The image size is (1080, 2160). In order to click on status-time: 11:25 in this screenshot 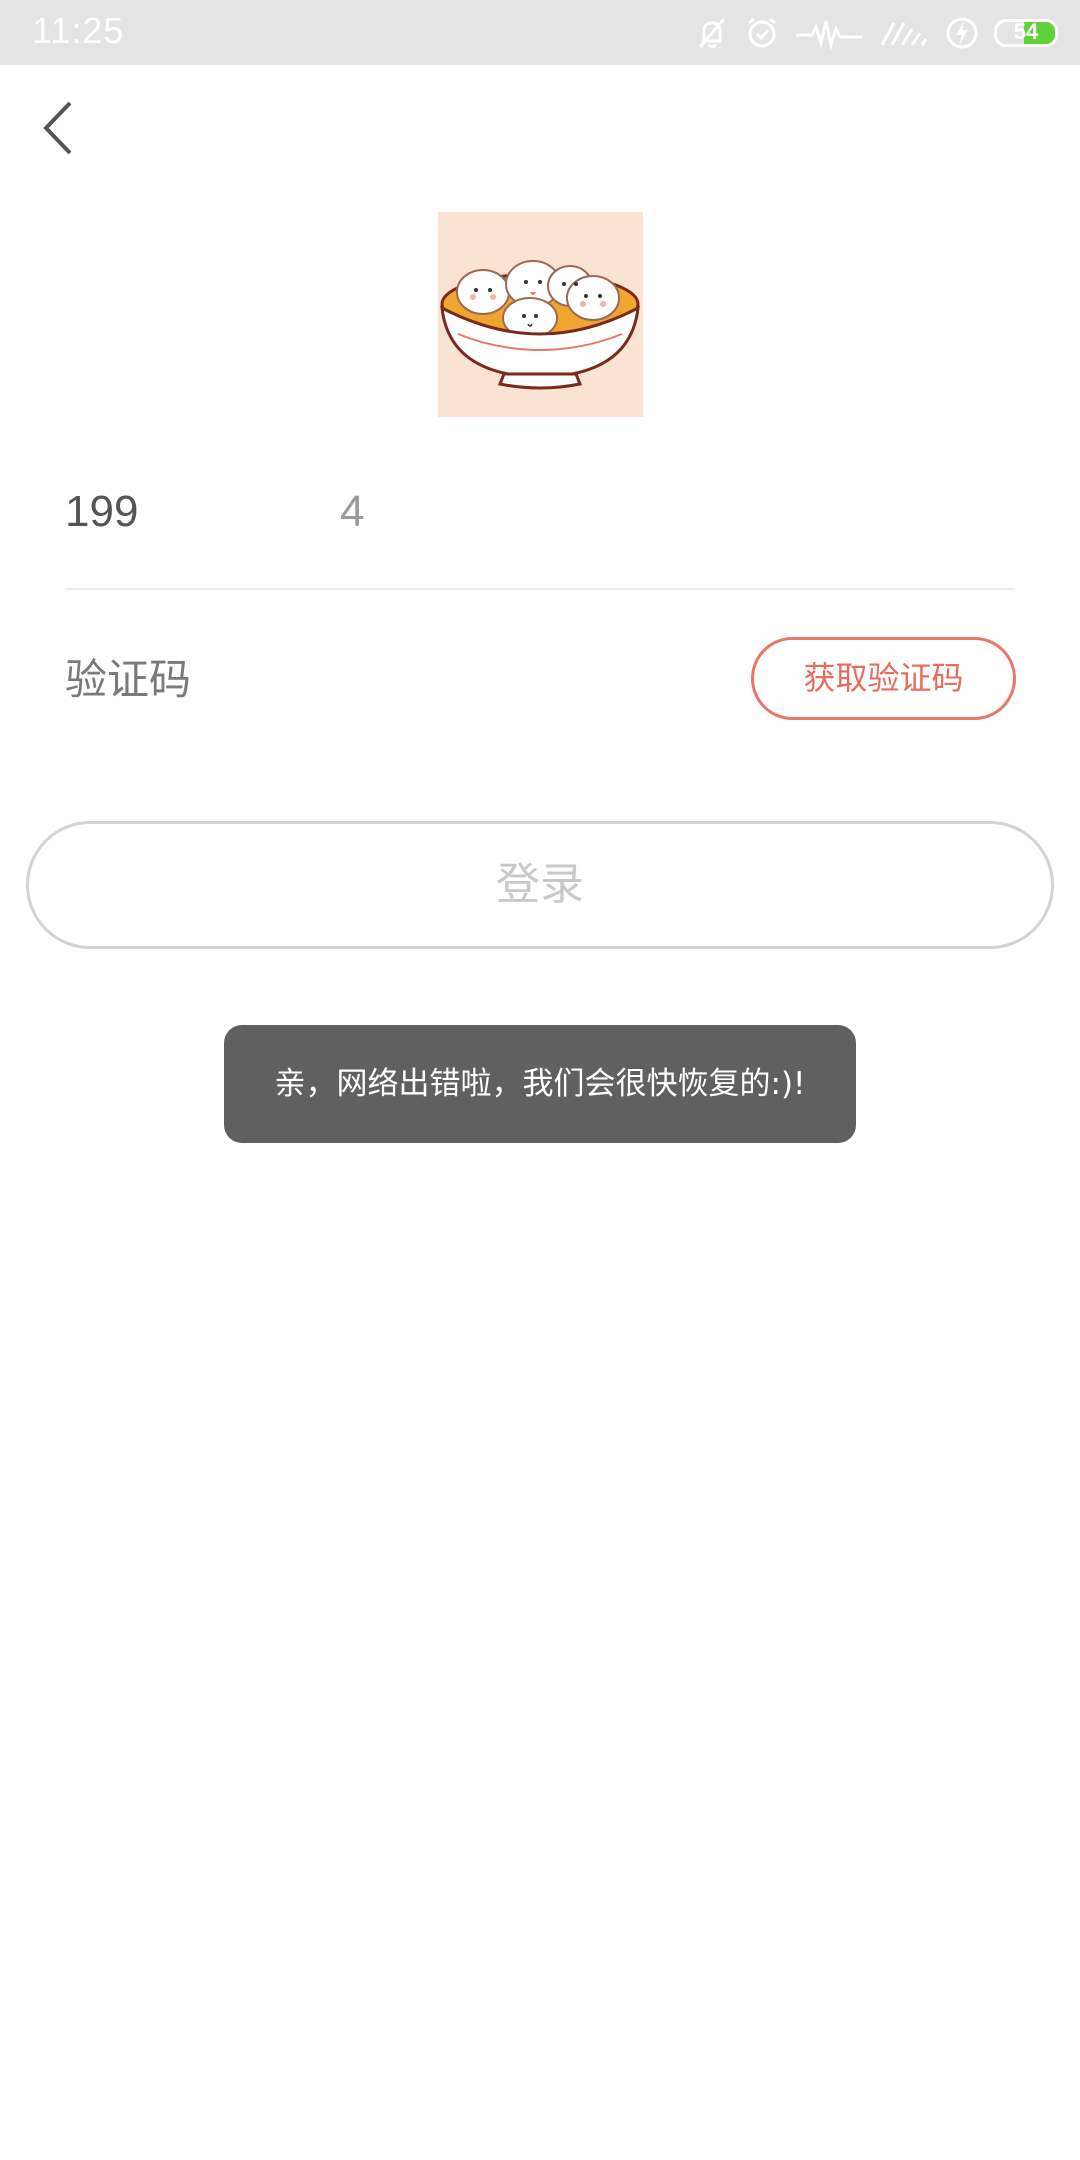, I will do `click(78, 30)`.